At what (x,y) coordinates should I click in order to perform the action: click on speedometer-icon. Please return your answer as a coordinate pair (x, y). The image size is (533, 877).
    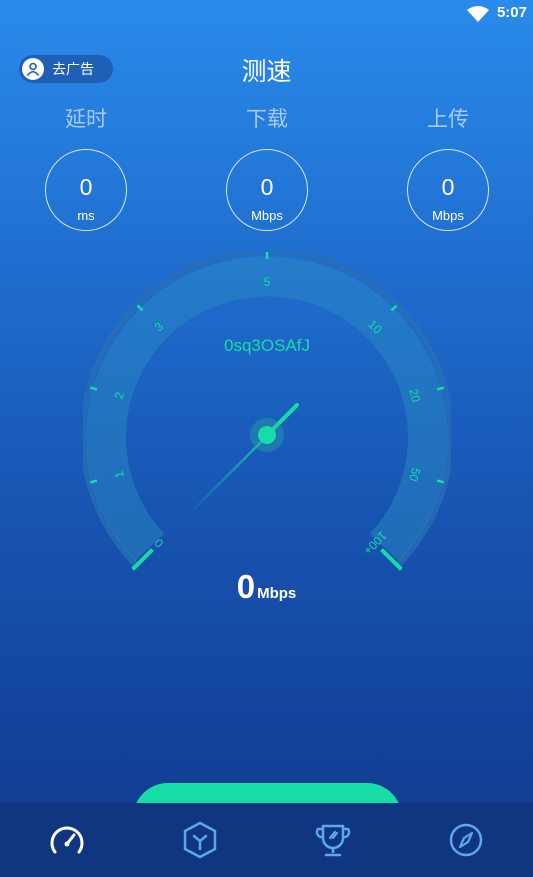
    Looking at the image, I should click on (67, 840).